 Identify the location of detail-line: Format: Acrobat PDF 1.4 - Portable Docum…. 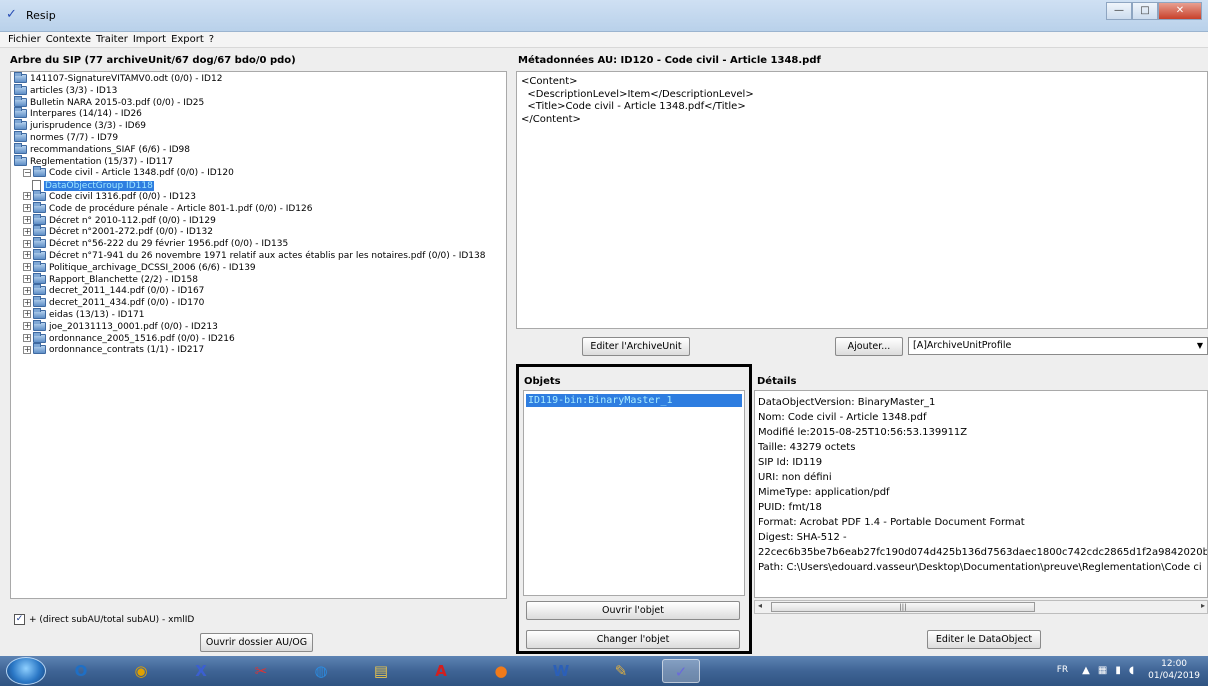
(891, 522).